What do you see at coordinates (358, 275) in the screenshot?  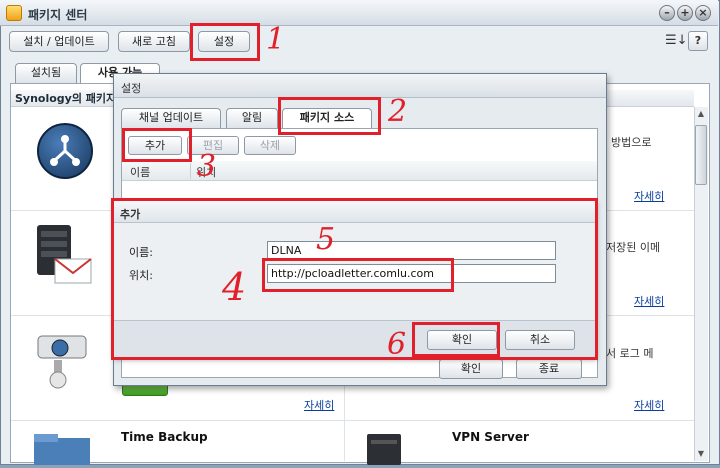 I see `annotation-box-location` at bounding box center [358, 275].